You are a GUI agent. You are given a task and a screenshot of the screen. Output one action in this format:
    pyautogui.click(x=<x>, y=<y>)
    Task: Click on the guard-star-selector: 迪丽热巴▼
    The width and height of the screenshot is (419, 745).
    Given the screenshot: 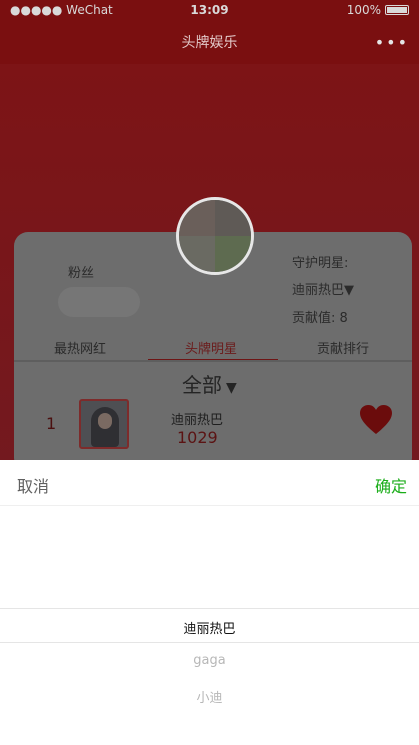 What is the action you would take?
    pyautogui.click(x=323, y=288)
    